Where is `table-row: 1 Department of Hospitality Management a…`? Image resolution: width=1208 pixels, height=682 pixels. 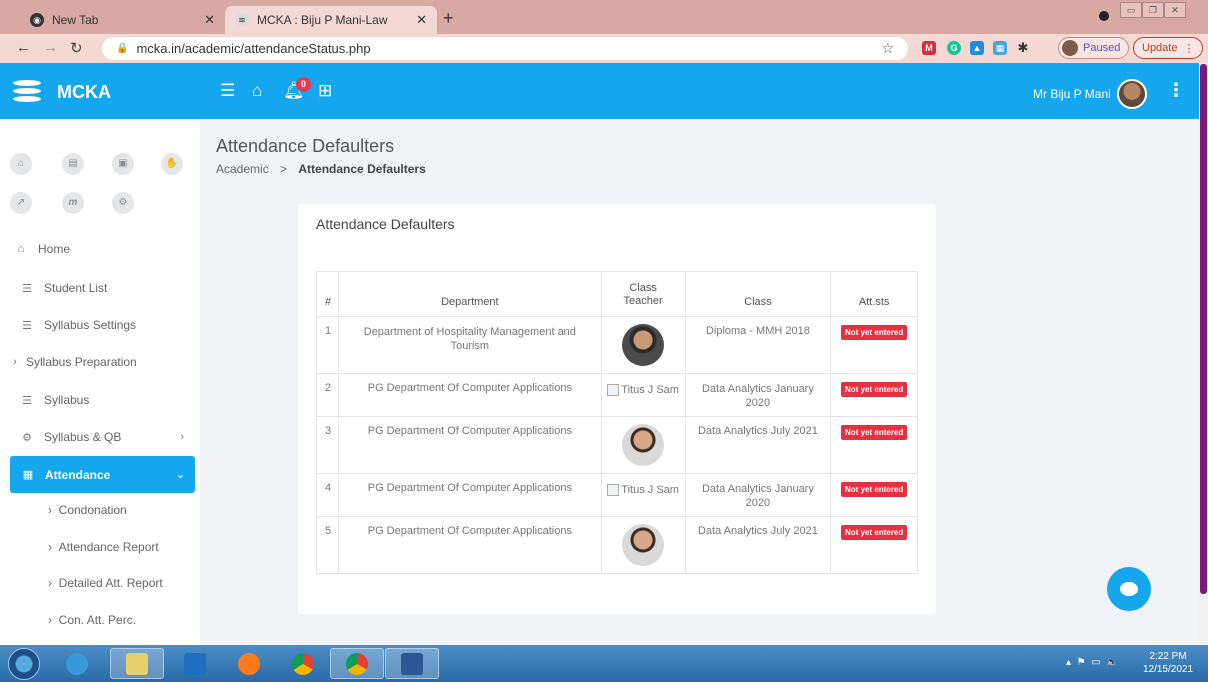 table-row: 1 Department of Hospitality Management a… is located at coordinates (617, 345).